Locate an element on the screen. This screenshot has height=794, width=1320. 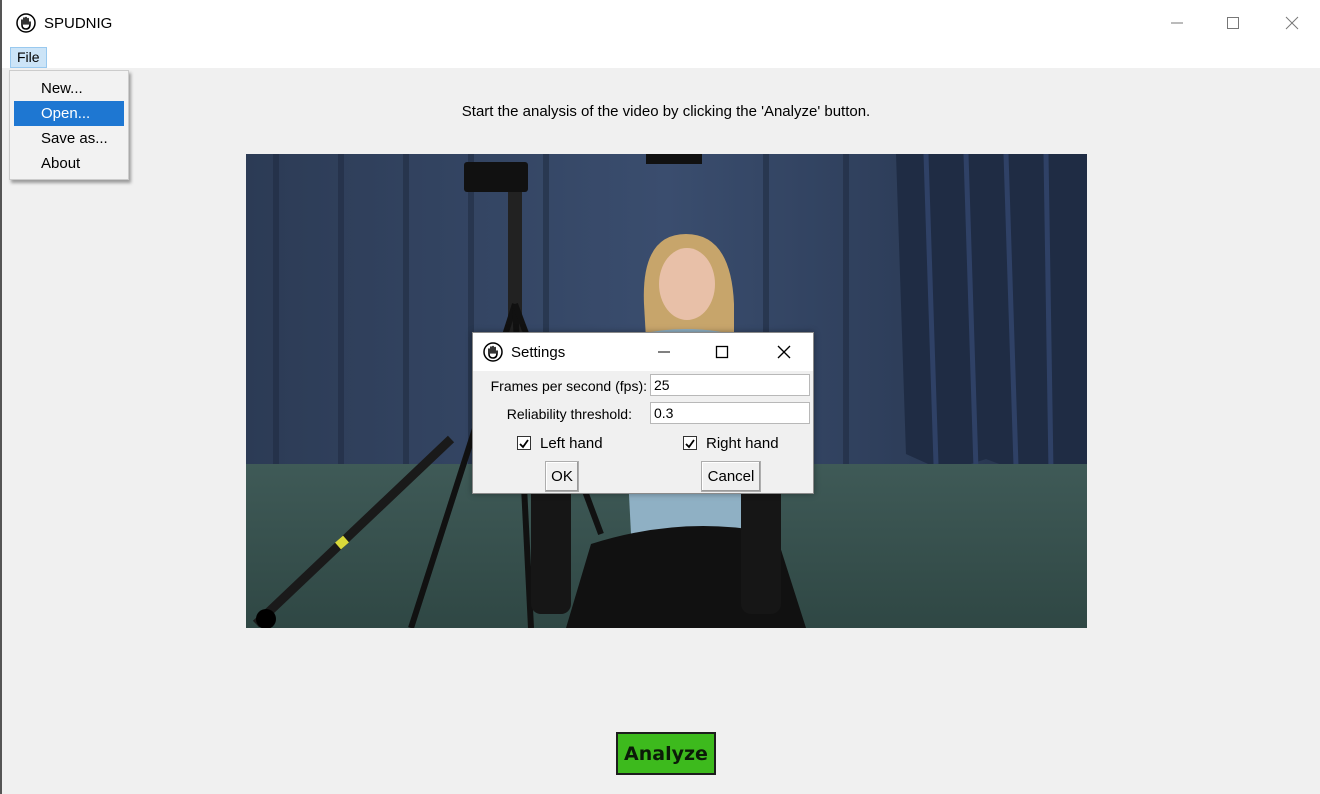
right-hand-checkbox is located at coordinates (690, 443).